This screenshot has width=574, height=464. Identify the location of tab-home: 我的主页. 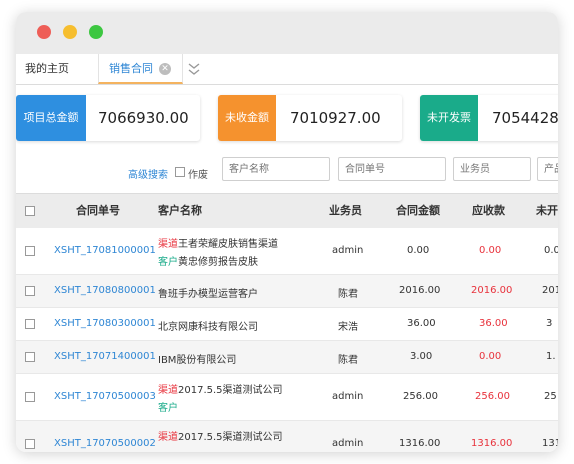
(47, 69).